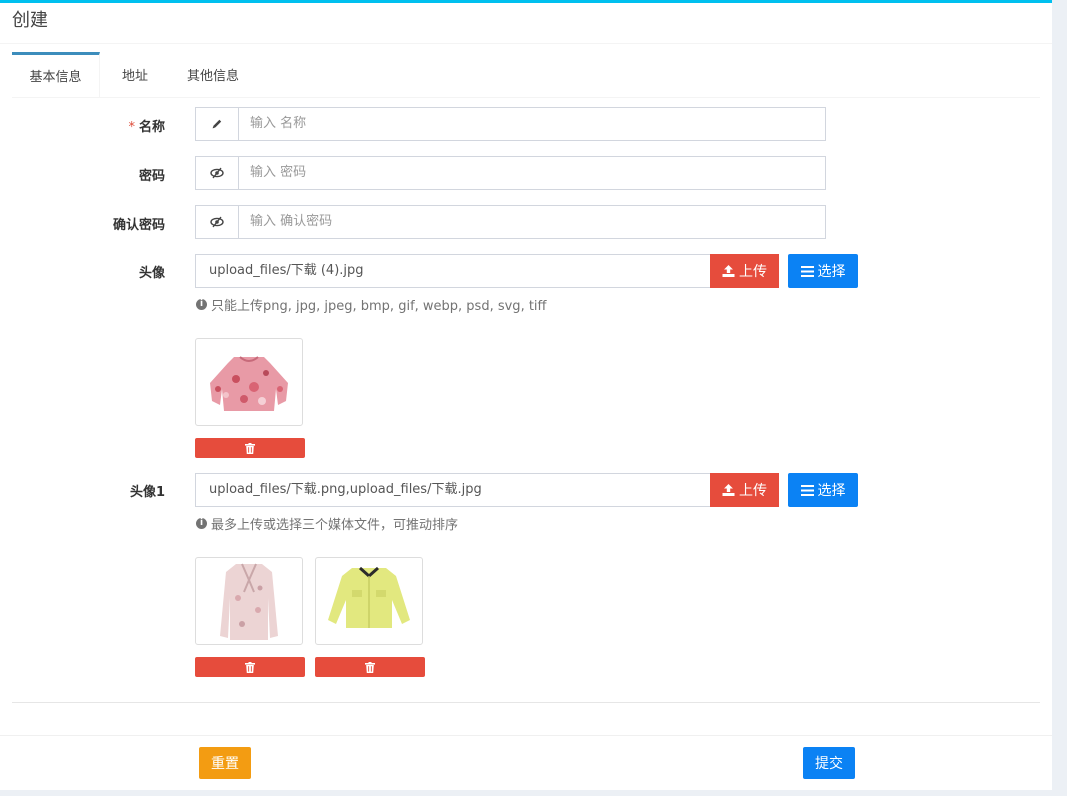  What do you see at coordinates (56, 74) in the screenshot?
I see `tab-basic-info: 基本信息` at bounding box center [56, 74].